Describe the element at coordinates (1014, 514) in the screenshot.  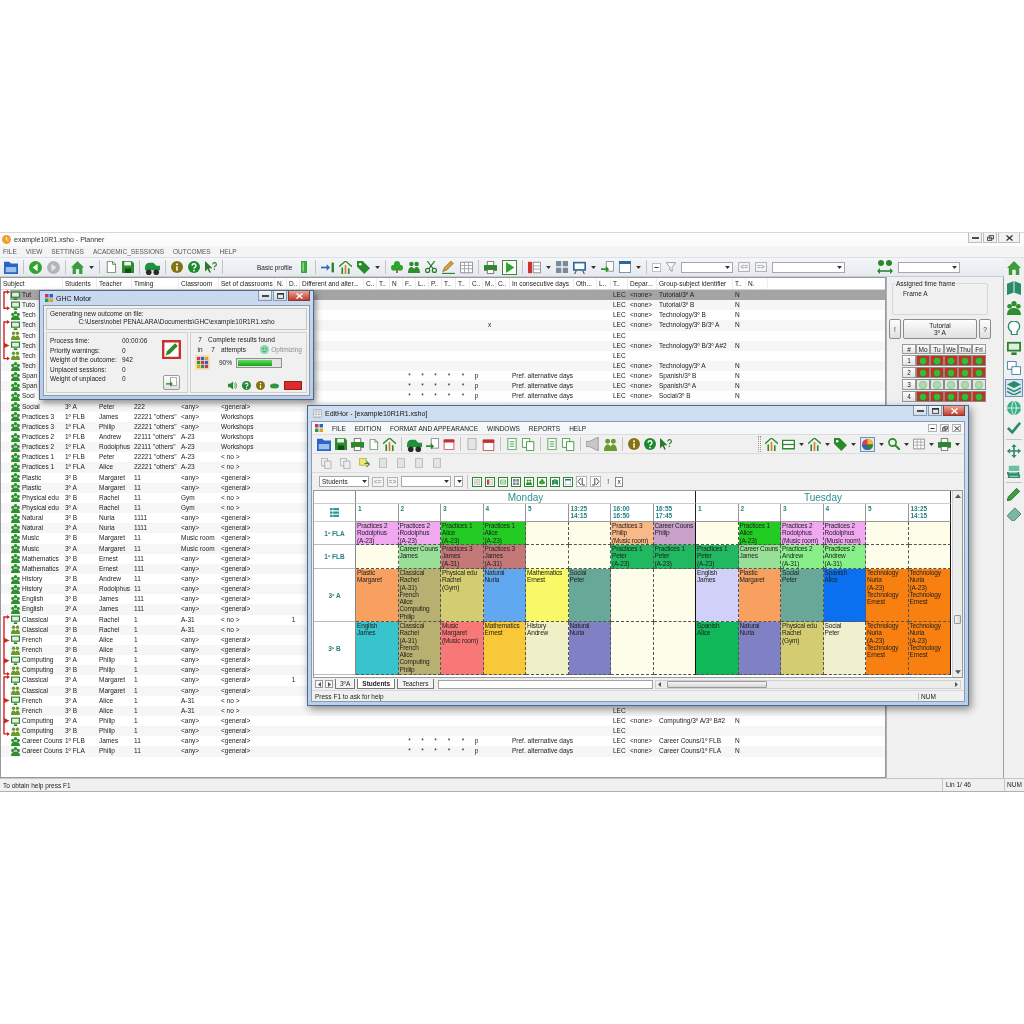
I see `eraser-icon` at that location.